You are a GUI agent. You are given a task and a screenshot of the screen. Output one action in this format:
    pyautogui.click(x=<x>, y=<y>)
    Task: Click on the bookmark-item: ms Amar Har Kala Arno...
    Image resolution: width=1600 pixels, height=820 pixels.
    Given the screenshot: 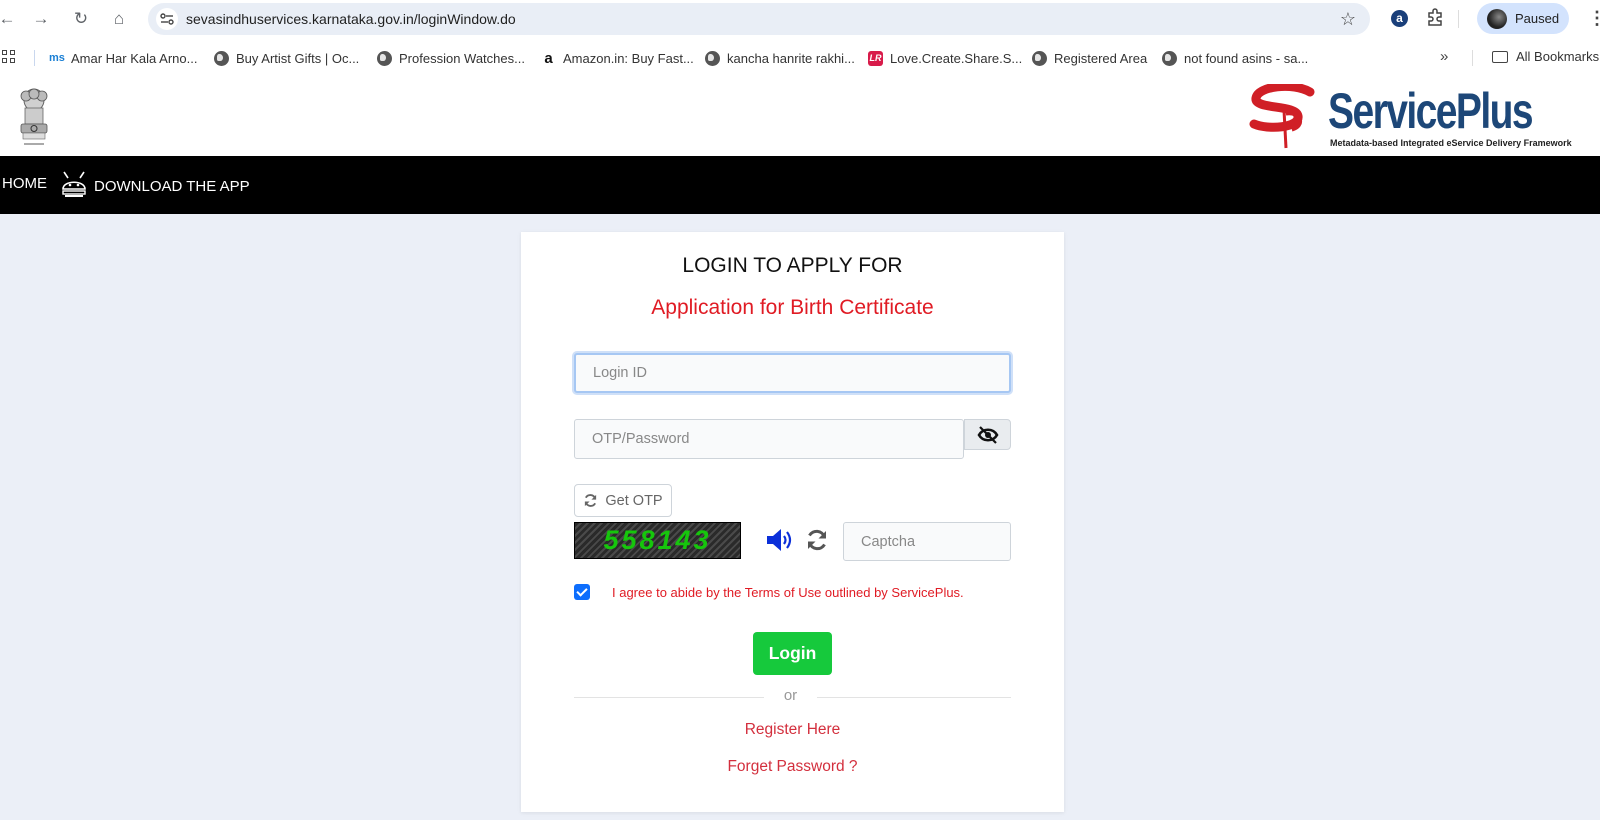 What is the action you would take?
    pyautogui.click(x=123, y=58)
    